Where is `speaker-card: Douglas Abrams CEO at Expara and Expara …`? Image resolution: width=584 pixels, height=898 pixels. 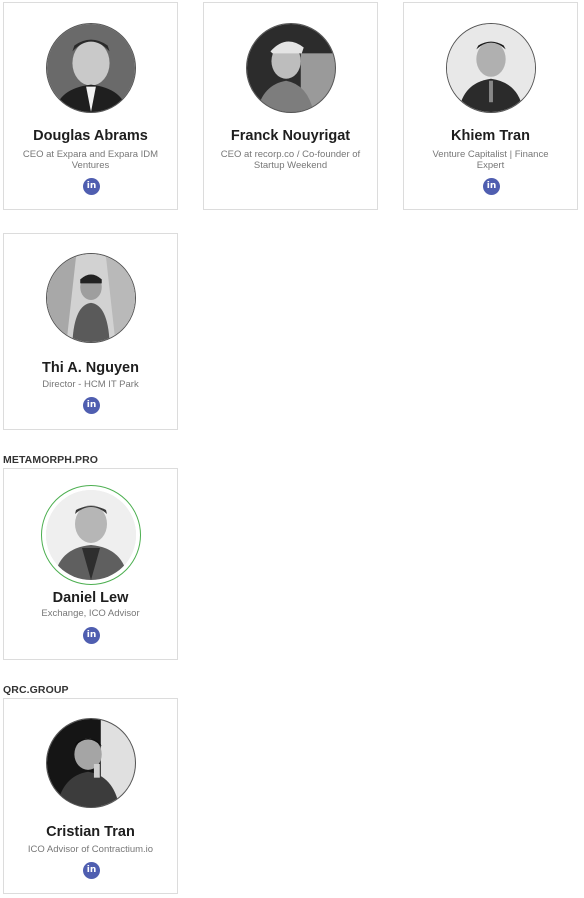 speaker-card: Douglas Abrams CEO at Expara and Expara … is located at coordinates (90, 106).